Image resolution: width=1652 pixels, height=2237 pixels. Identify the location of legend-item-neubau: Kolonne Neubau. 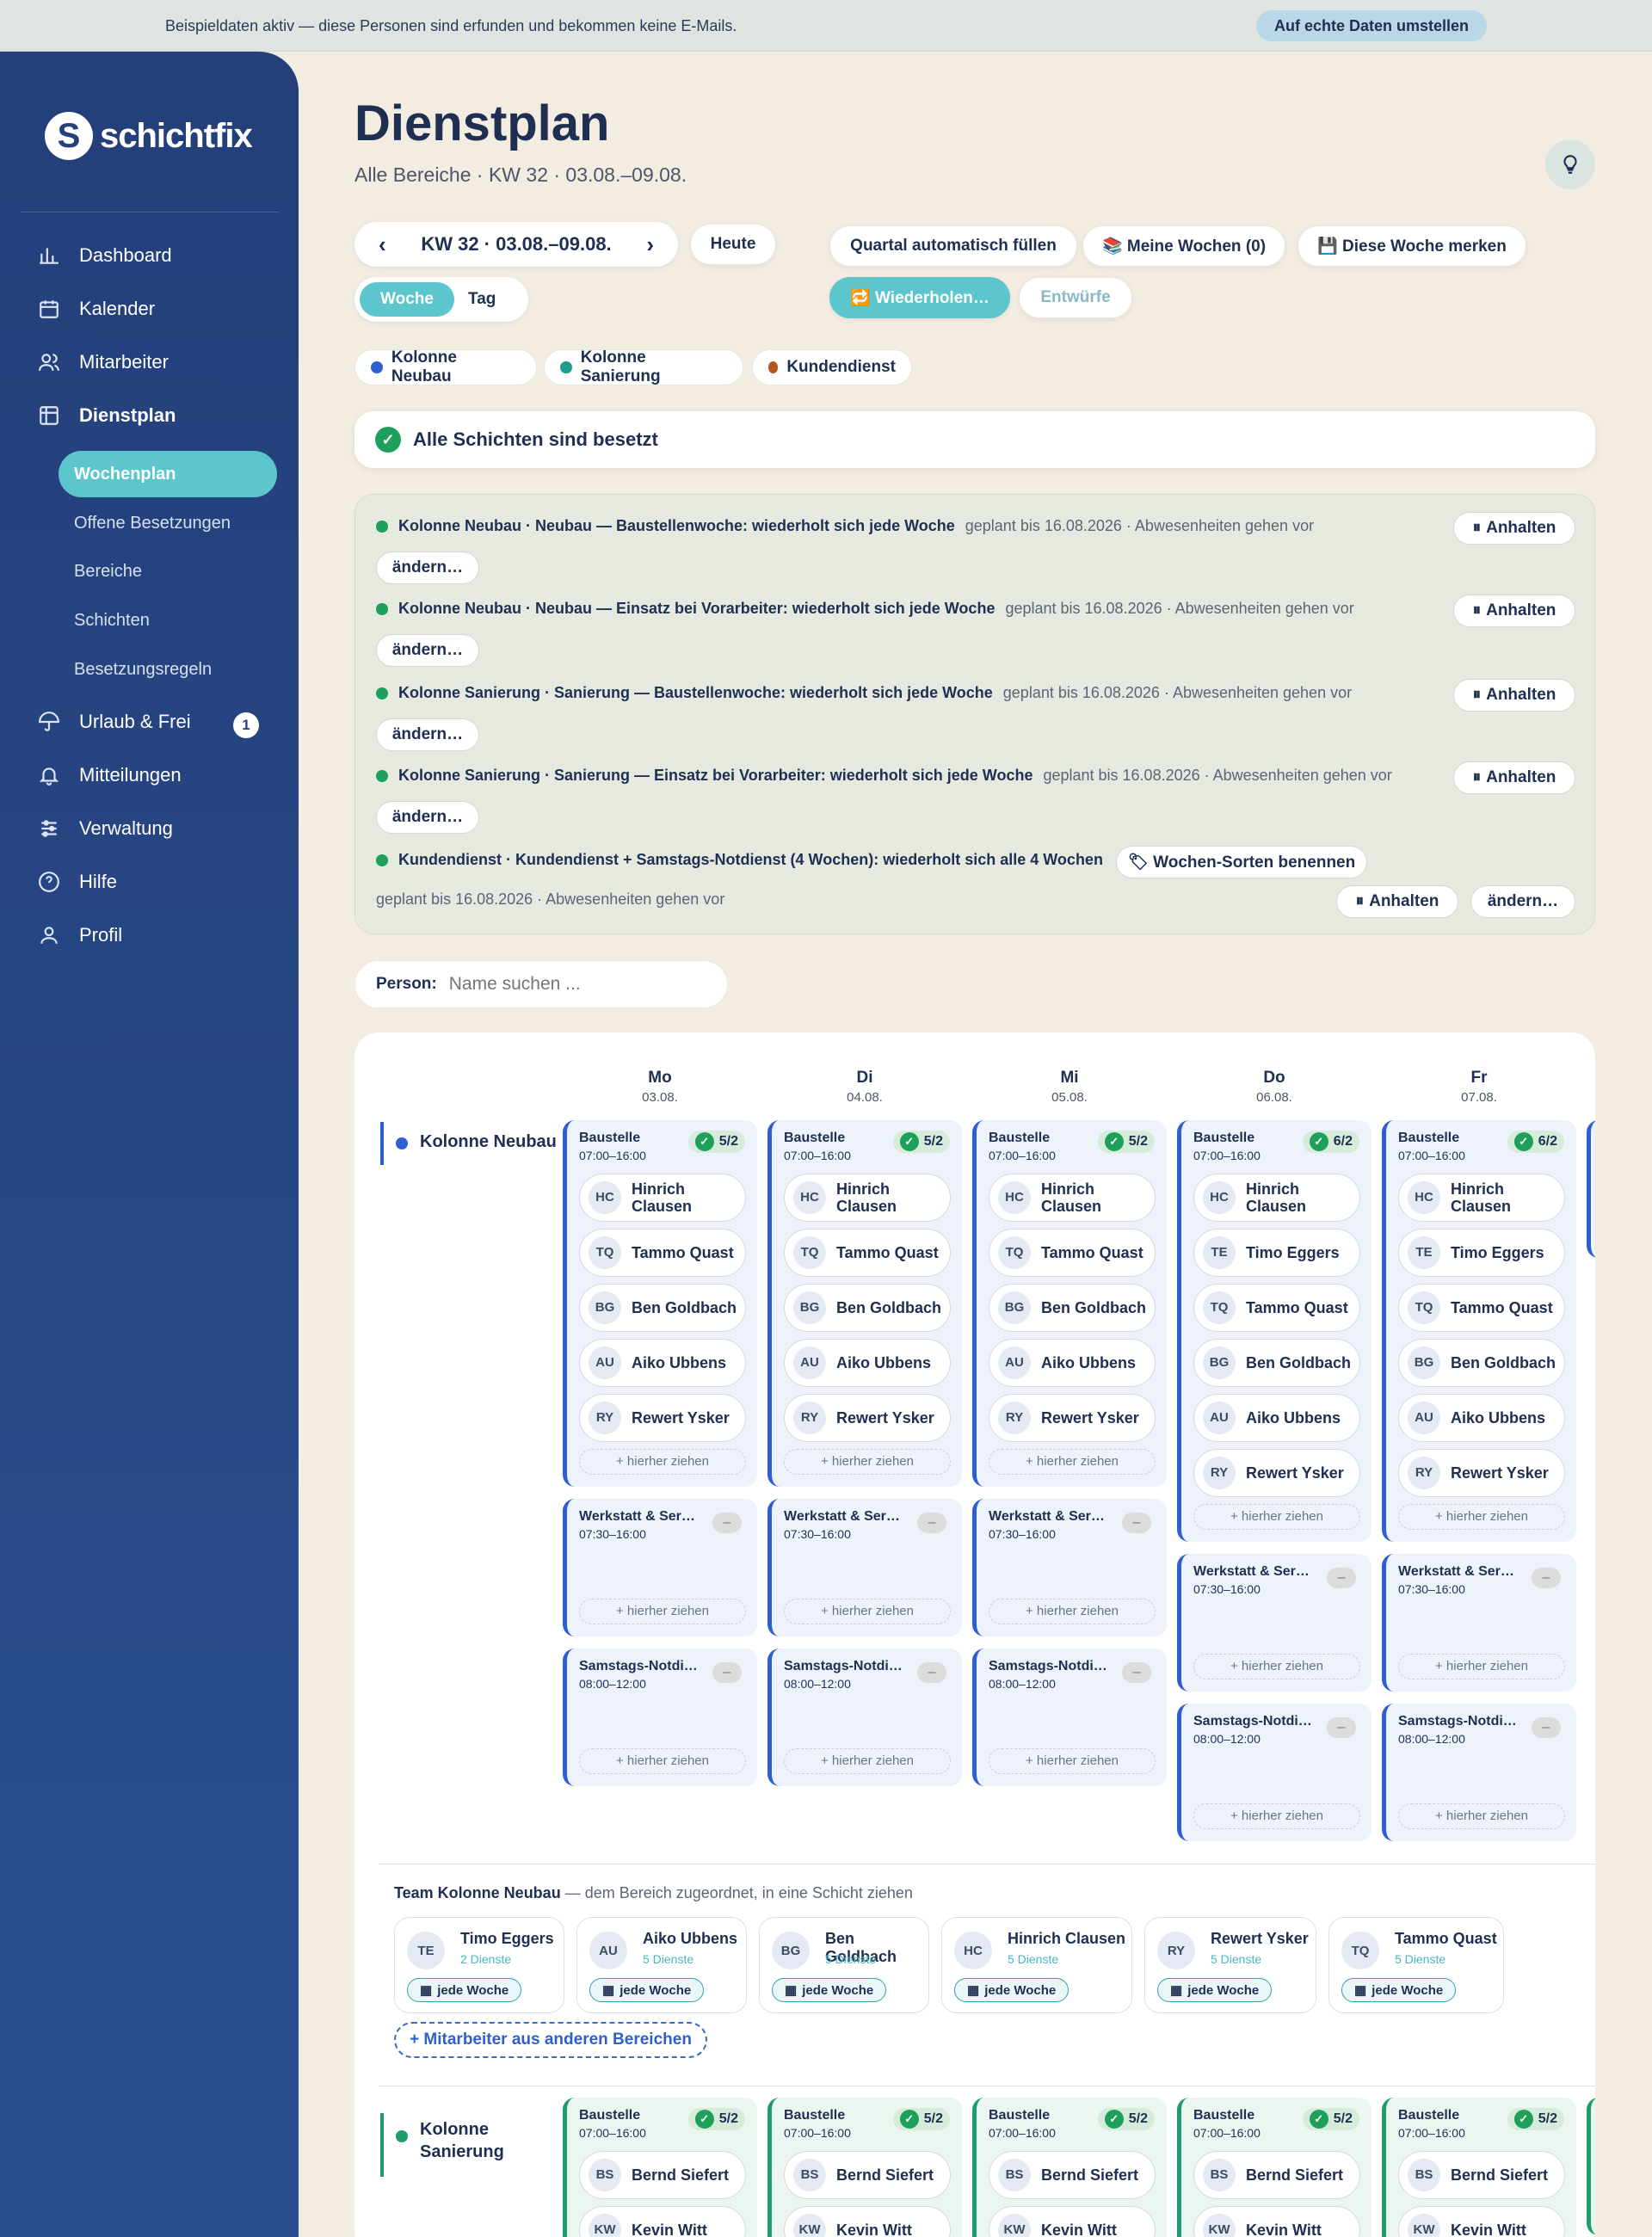
(445, 366).